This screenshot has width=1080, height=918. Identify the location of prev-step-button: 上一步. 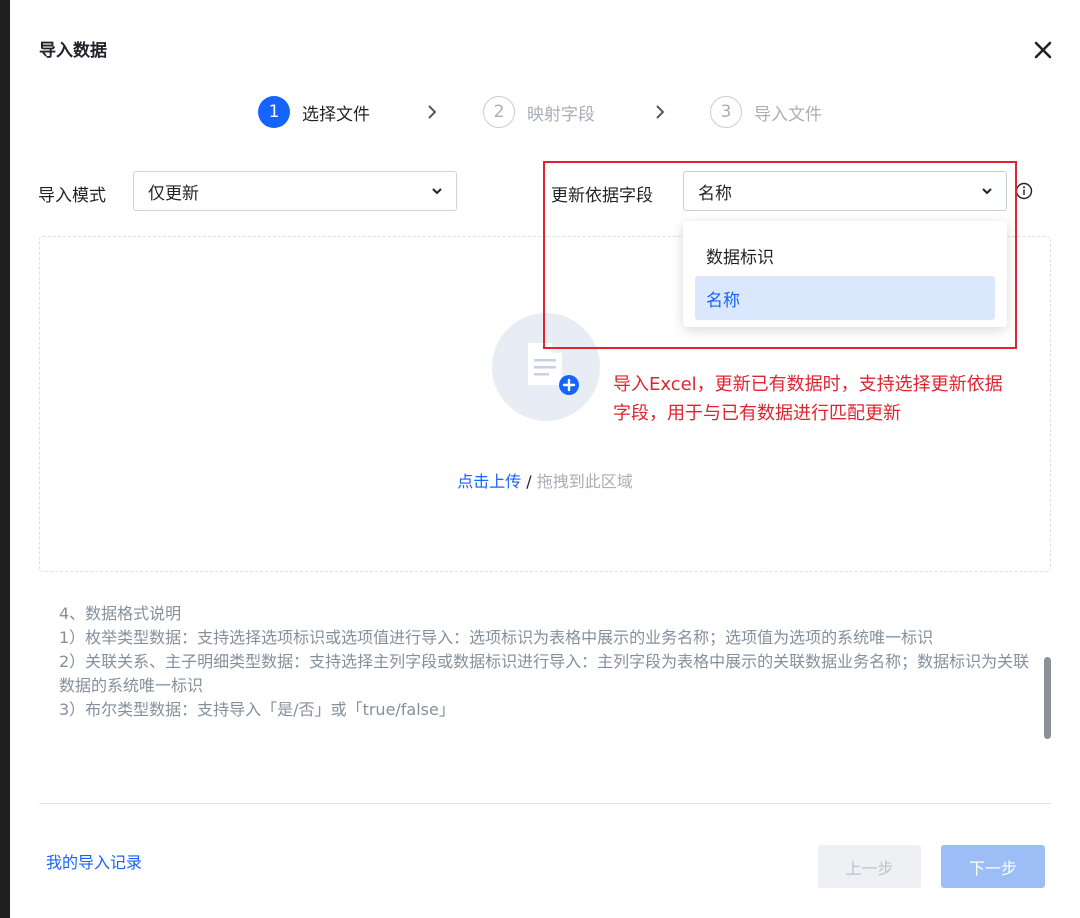
(869, 866).